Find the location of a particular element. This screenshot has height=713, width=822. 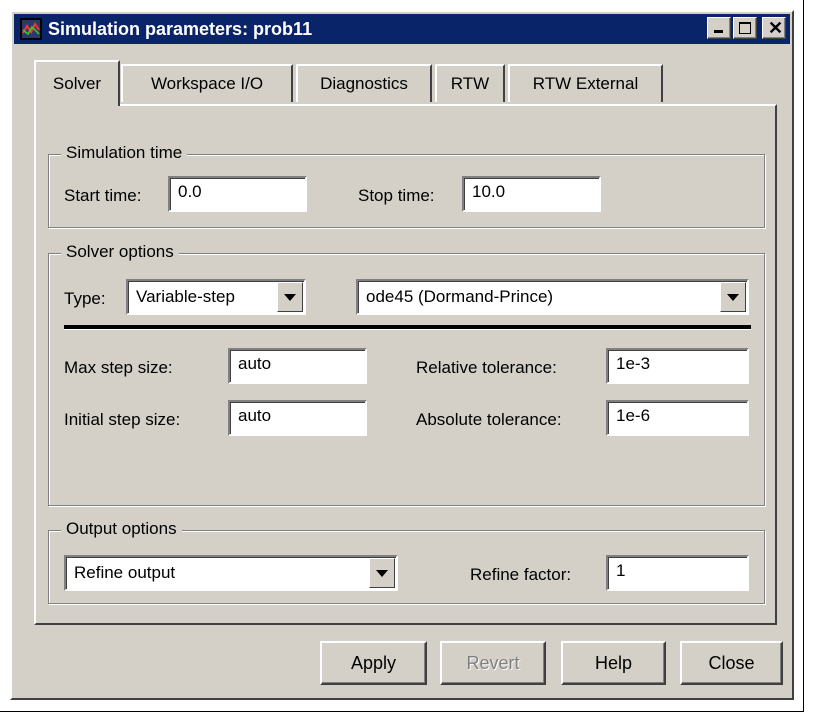

tab-rtw: RTW is located at coordinates (470, 83).